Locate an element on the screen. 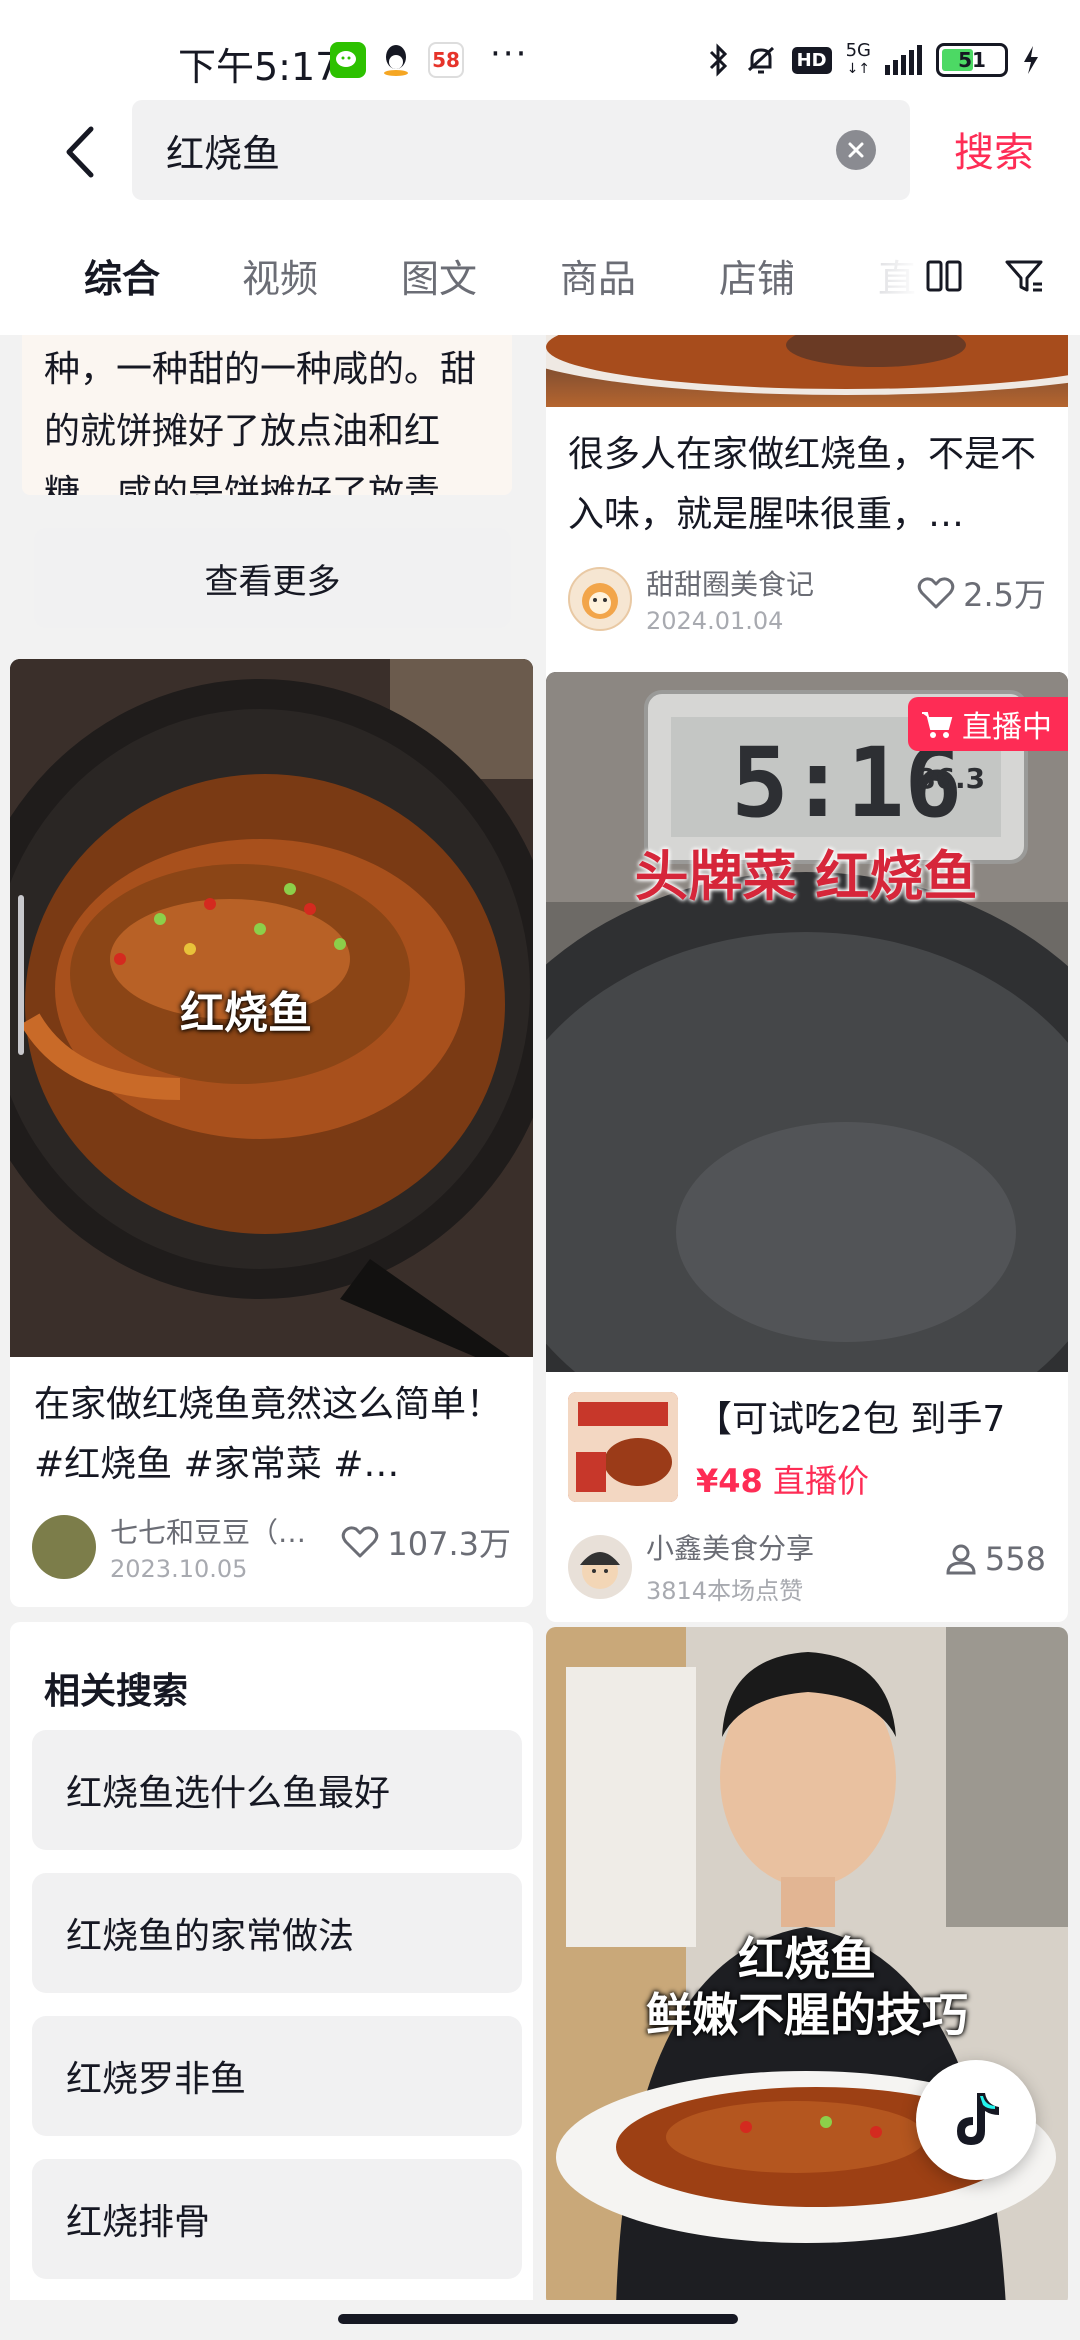  related-search-item: 红烧罗非鱼 is located at coordinates (277, 2076).